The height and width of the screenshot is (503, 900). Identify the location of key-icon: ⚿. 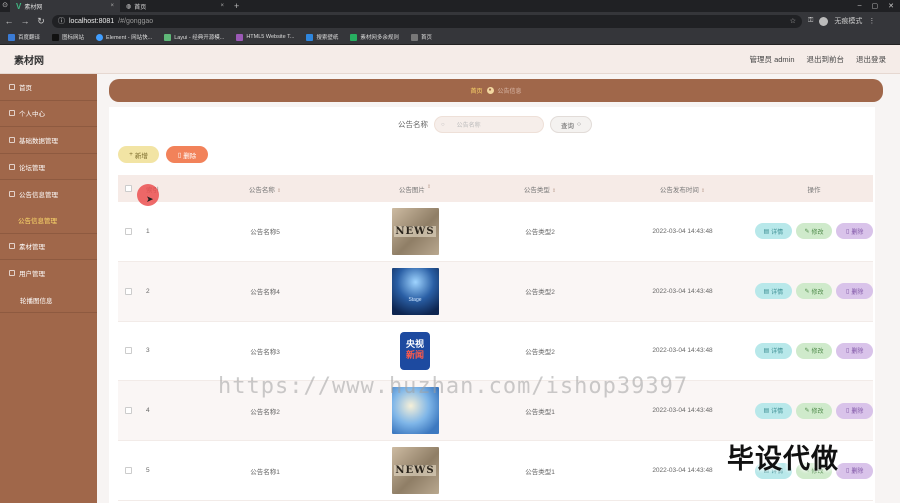
(810, 21).